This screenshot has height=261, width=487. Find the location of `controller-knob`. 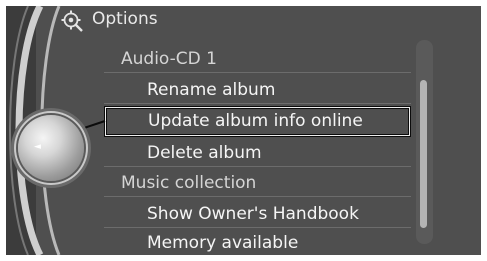

controller-knob is located at coordinates (51, 148).